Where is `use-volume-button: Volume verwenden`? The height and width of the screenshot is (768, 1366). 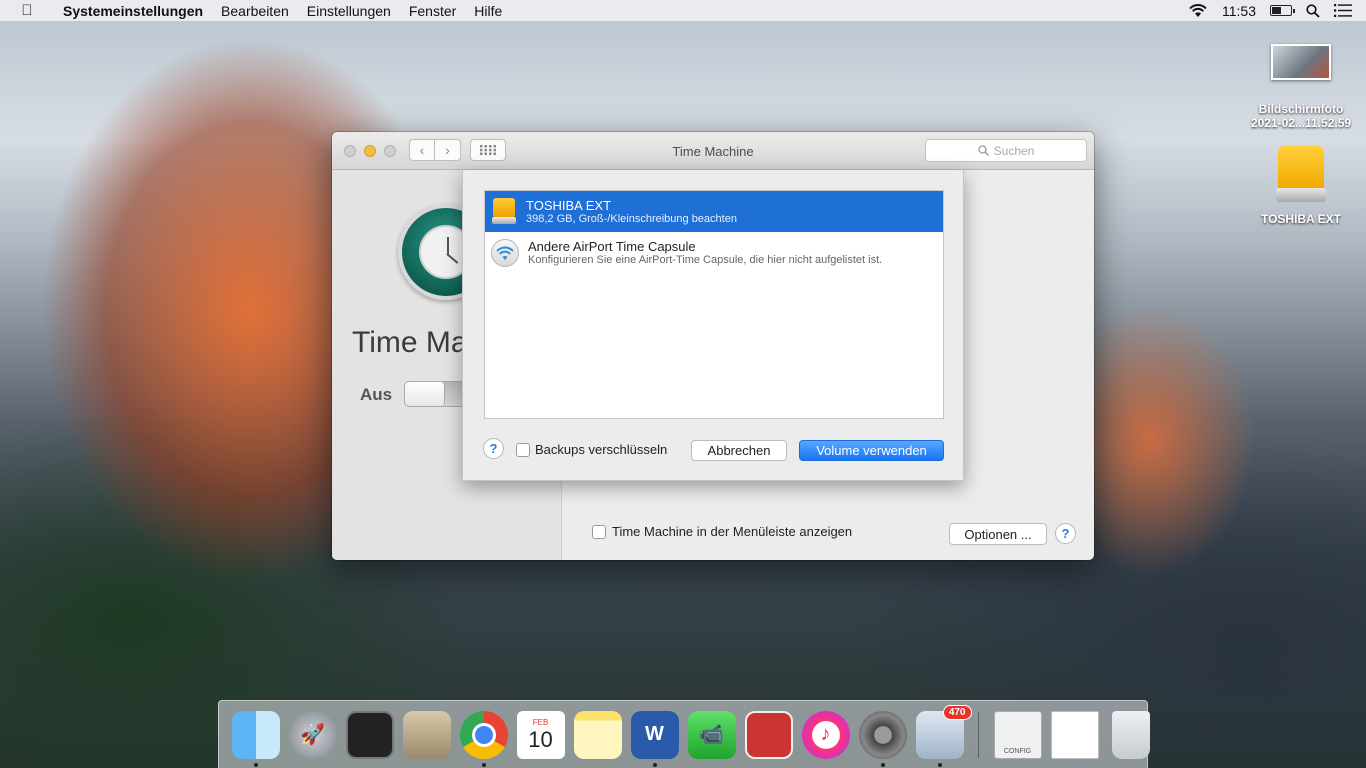 use-volume-button: Volume verwenden is located at coordinates (871, 450).